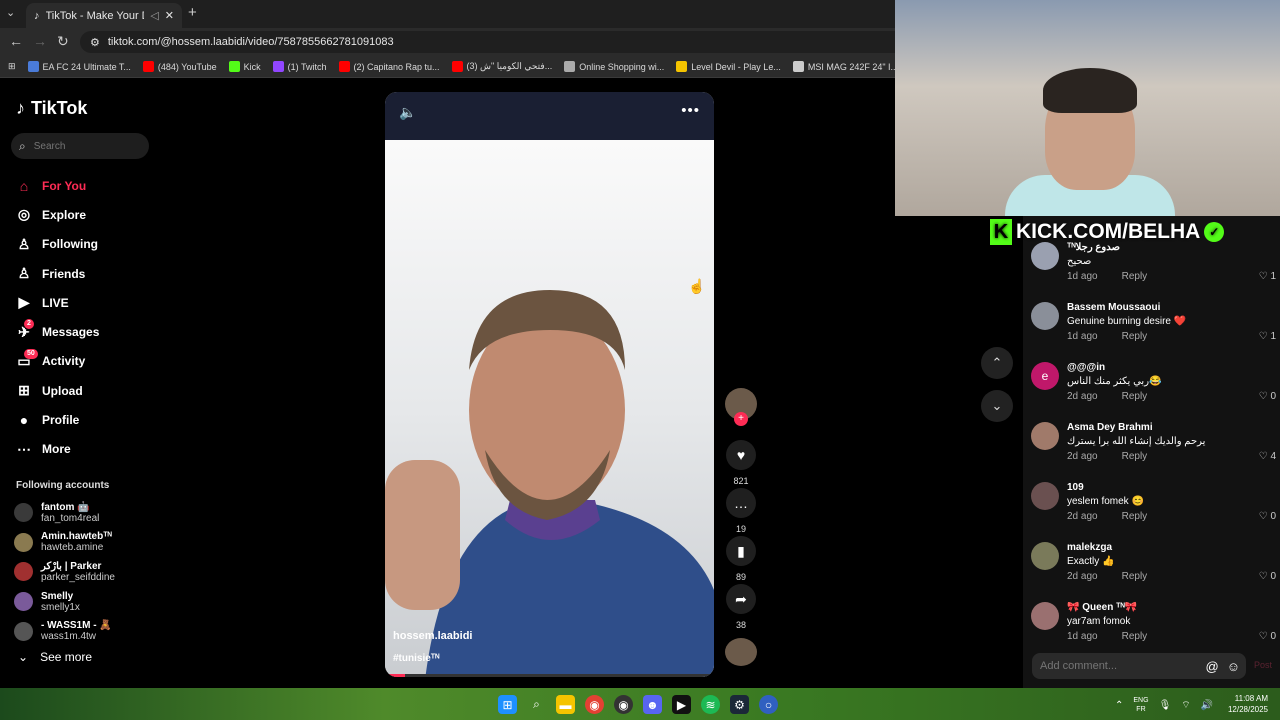 This screenshot has width=1280, height=720. What do you see at coordinates (57, 302) in the screenshot?
I see `nav-item-live: ▶ LIVE` at bounding box center [57, 302].